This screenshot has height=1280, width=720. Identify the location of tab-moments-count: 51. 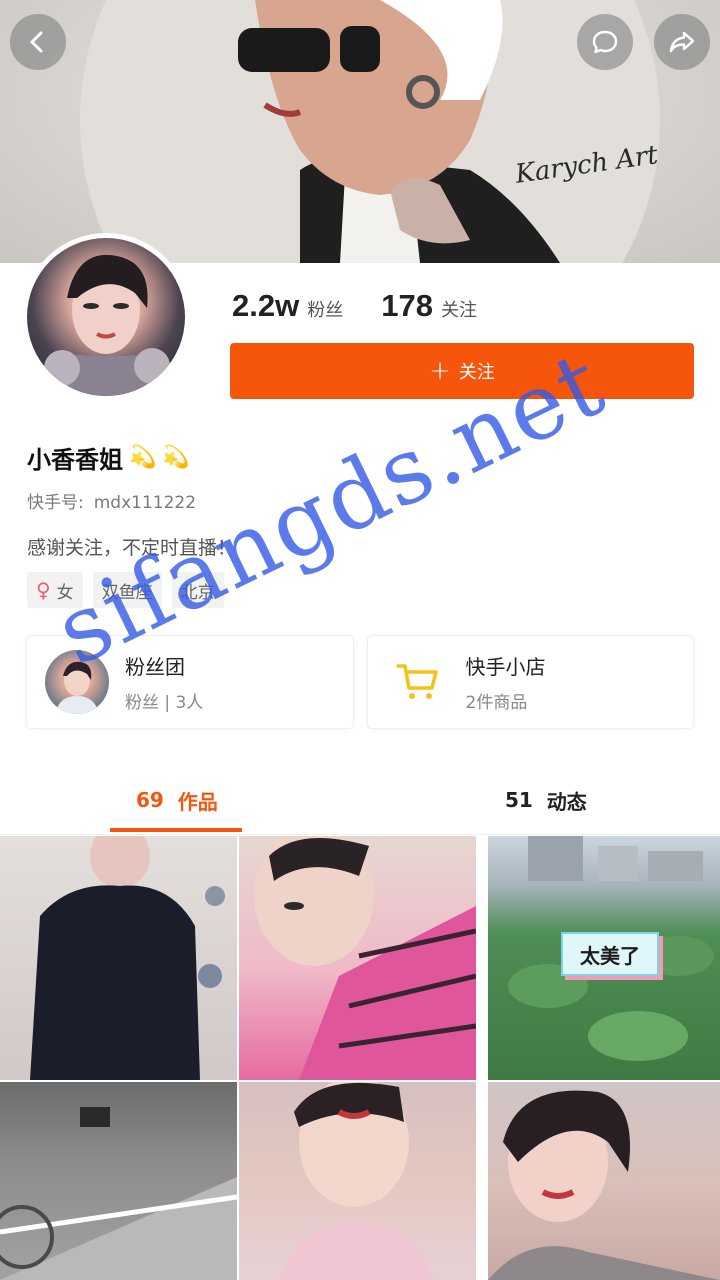
(519, 800).